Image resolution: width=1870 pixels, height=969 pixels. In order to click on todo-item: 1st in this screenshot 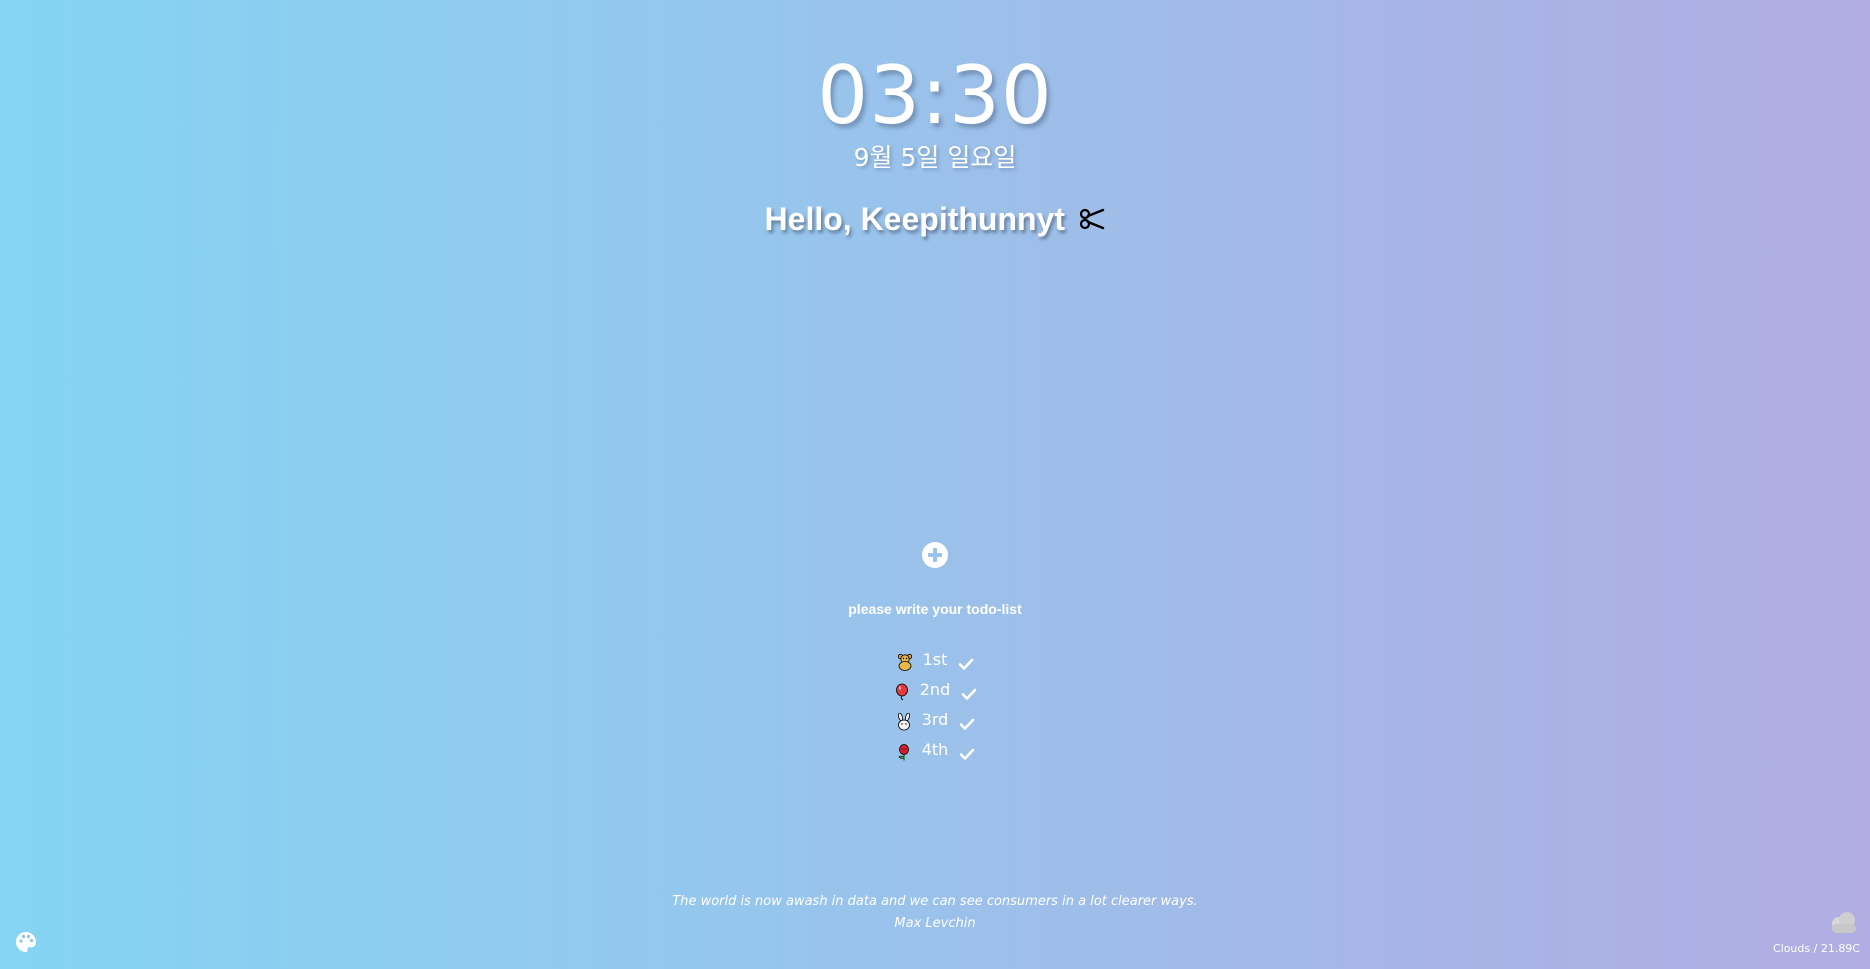, I will do `click(935, 659)`.